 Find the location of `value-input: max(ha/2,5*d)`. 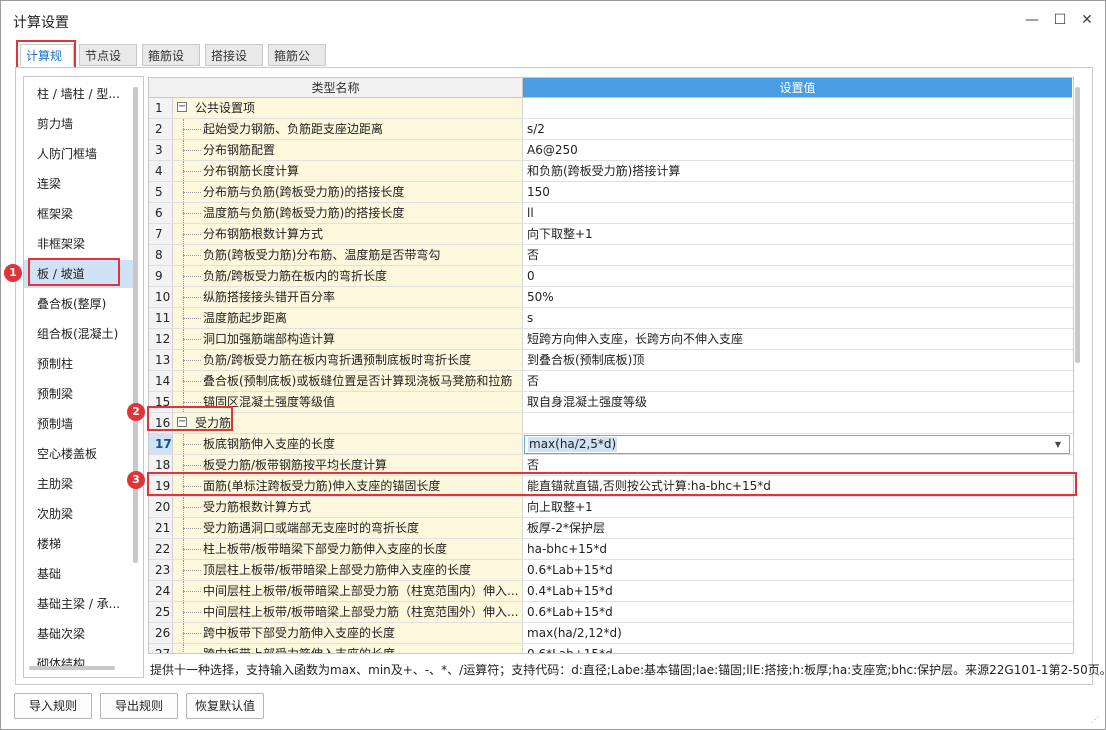

value-input: max(ha/2,5*d) is located at coordinates (573, 444).